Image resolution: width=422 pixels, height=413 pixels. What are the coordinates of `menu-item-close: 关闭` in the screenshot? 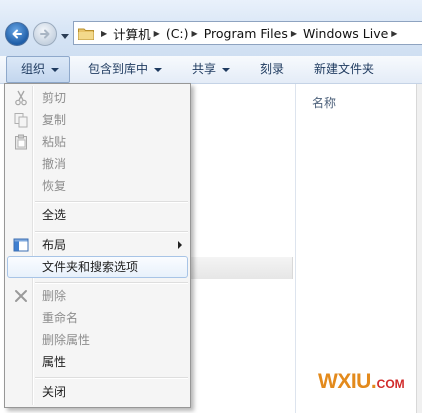 It's located at (97, 392).